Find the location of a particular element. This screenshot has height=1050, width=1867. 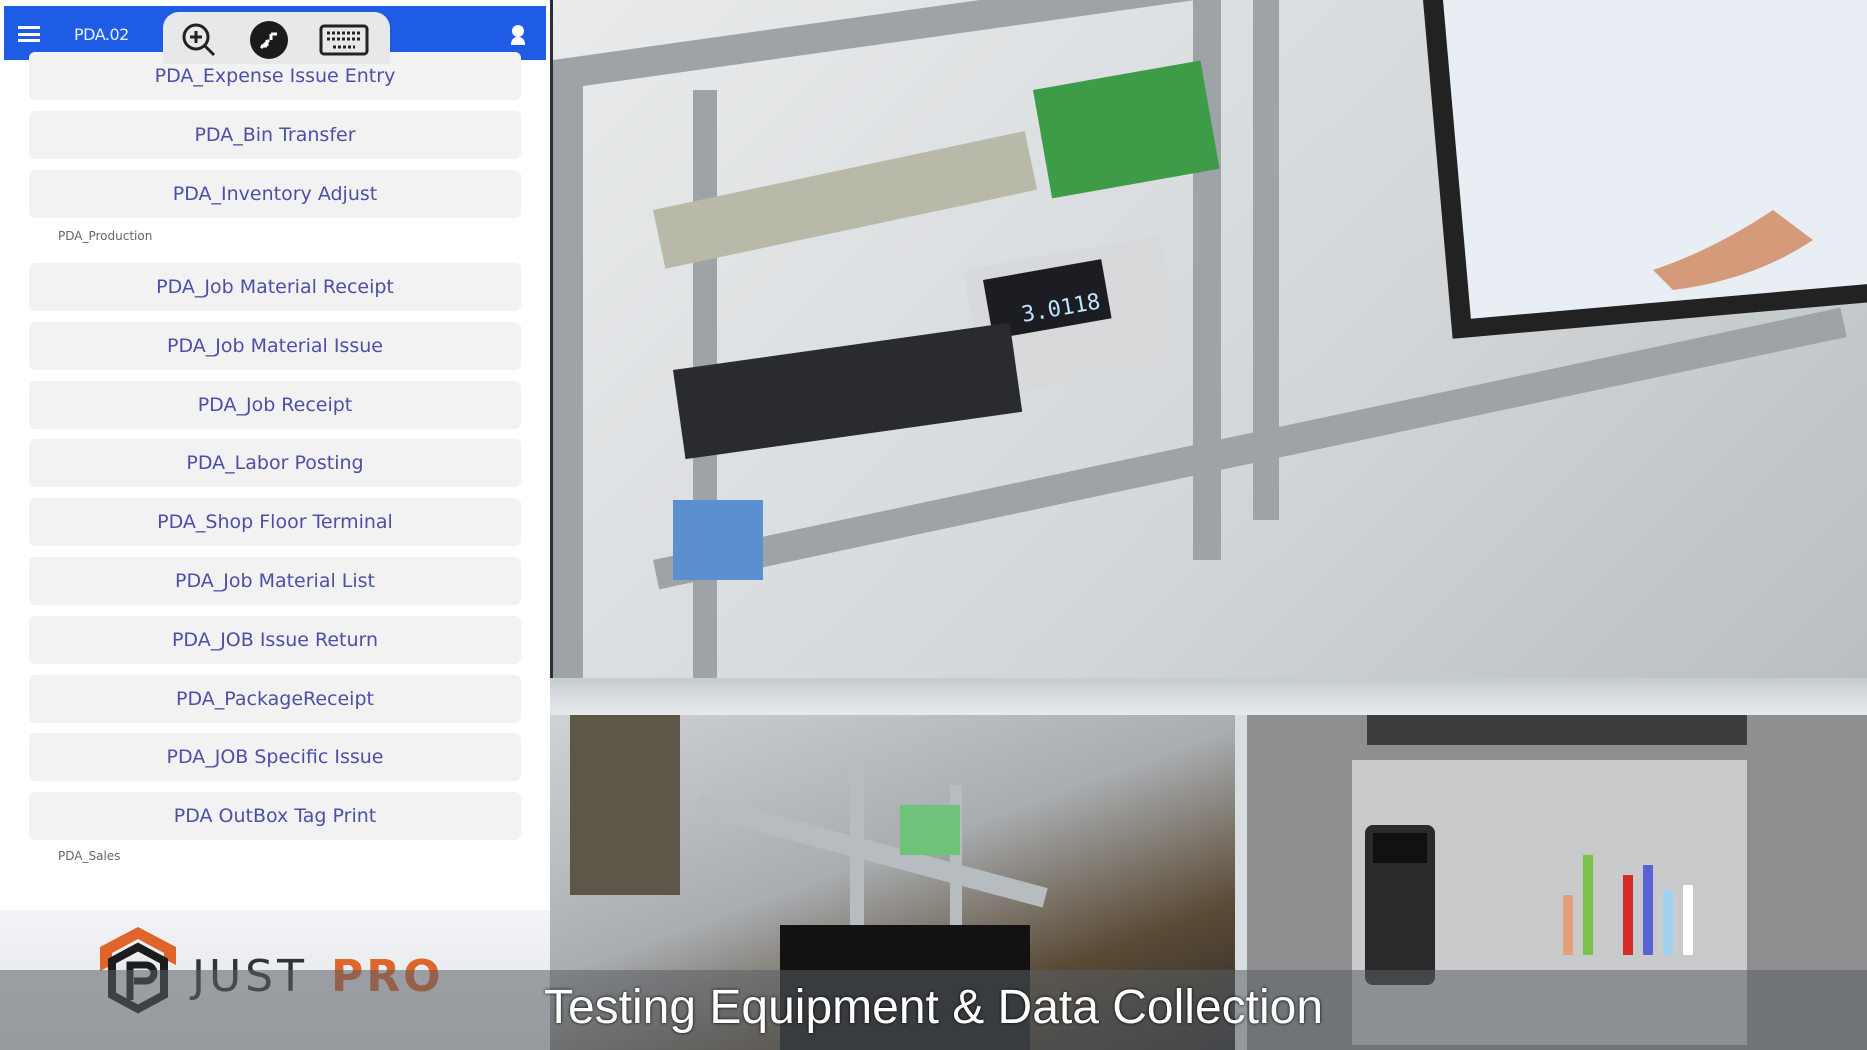

zoom-in-icon is located at coordinates (199, 40).